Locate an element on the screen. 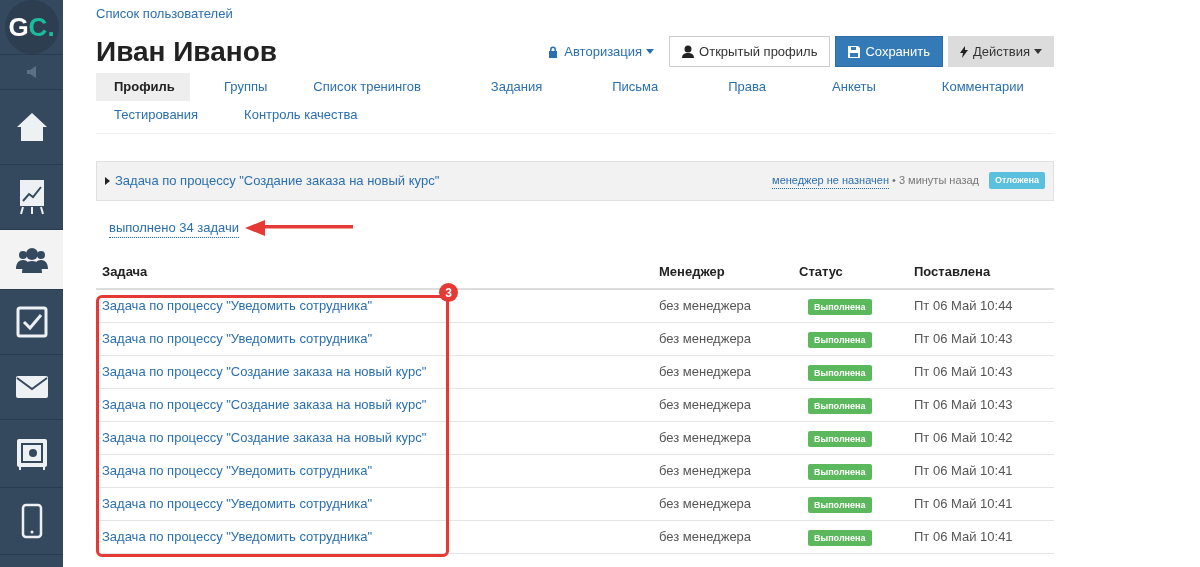 The width and height of the screenshot is (1200, 567). tab: Профиль is located at coordinates (143, 86).